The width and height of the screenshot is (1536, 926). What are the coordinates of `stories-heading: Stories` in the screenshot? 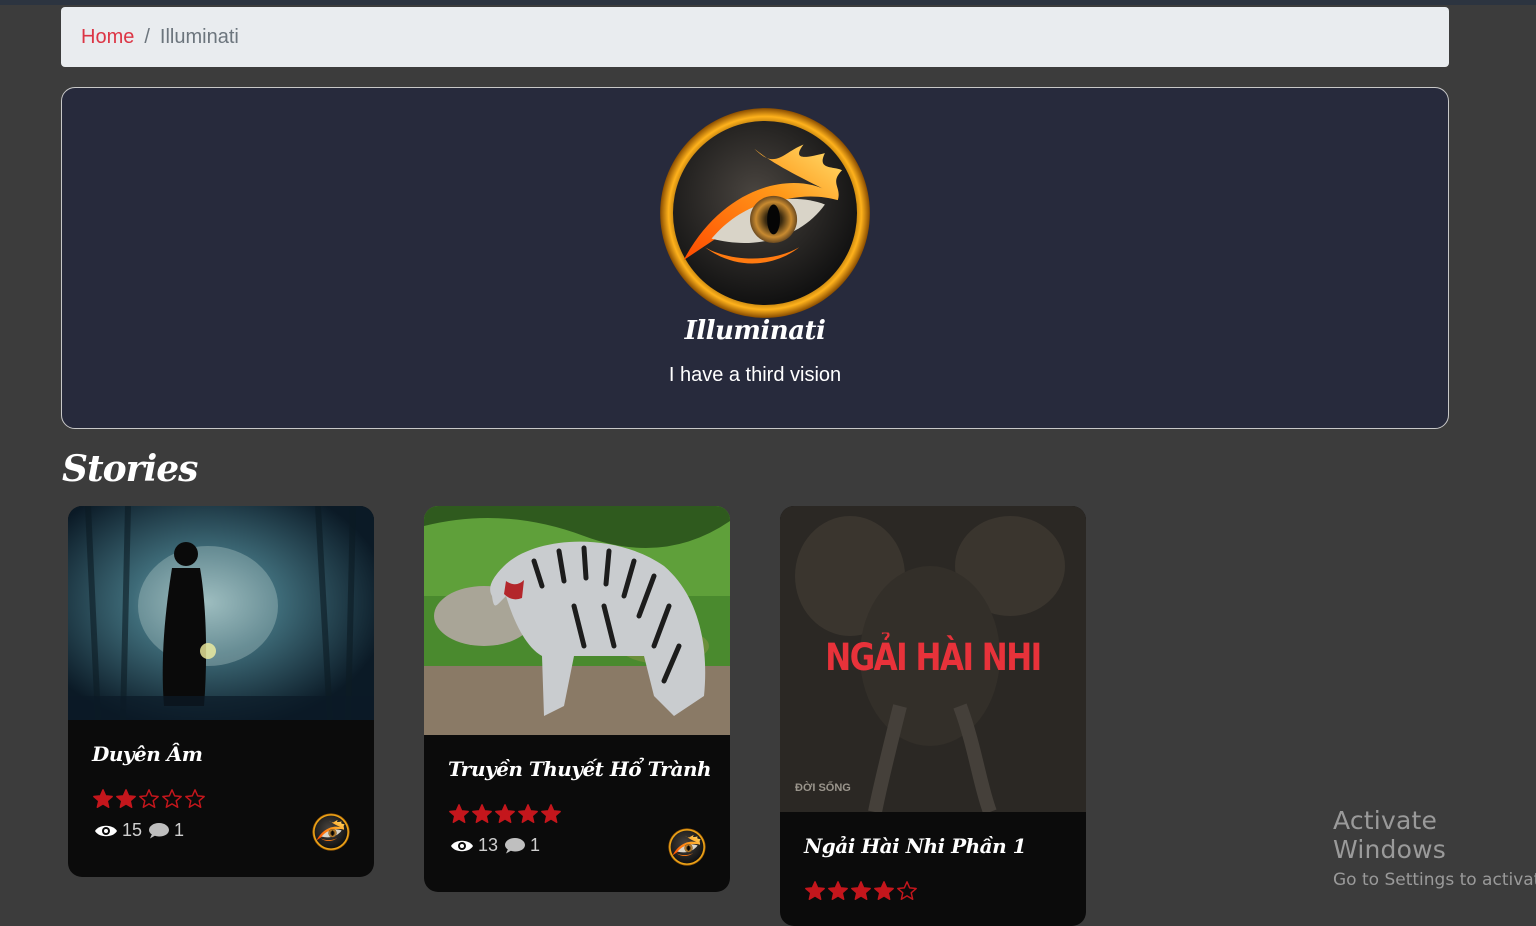 It's located at (130, 469).